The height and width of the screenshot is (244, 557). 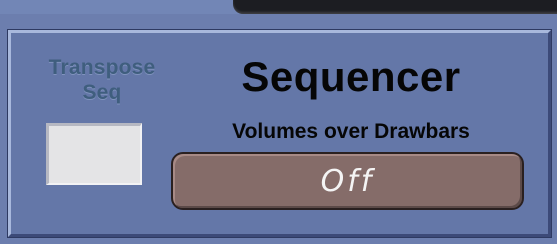 What do you see at coordinates (94, 154) in the screenshot?
I see `transpose-seq-field` at bounding box center [94, 154].